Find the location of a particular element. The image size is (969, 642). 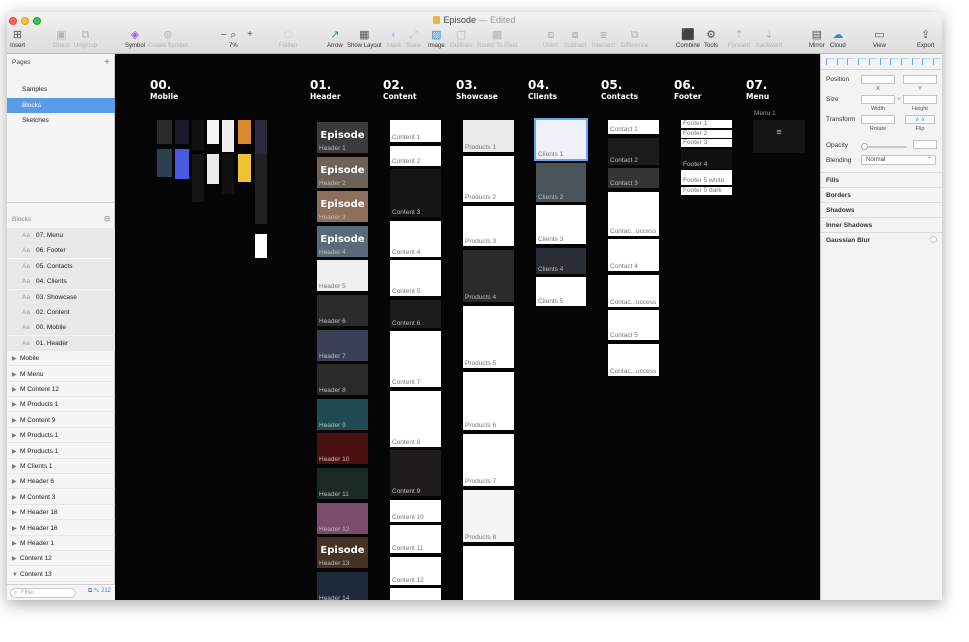

layer-group: ▶ Content 12 is located at coordinates (61, 559).